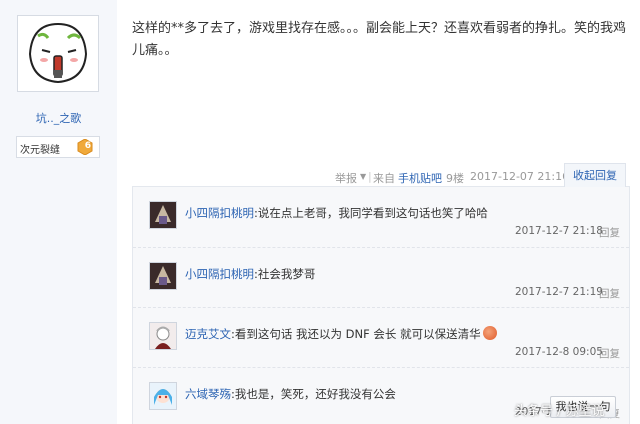 Image resolution: width=640 pixels, height=424 pixels. Describe the element at coordinates (286, 274) in the screenshot. I see `reply-text: 社会我梦哥` at that location.